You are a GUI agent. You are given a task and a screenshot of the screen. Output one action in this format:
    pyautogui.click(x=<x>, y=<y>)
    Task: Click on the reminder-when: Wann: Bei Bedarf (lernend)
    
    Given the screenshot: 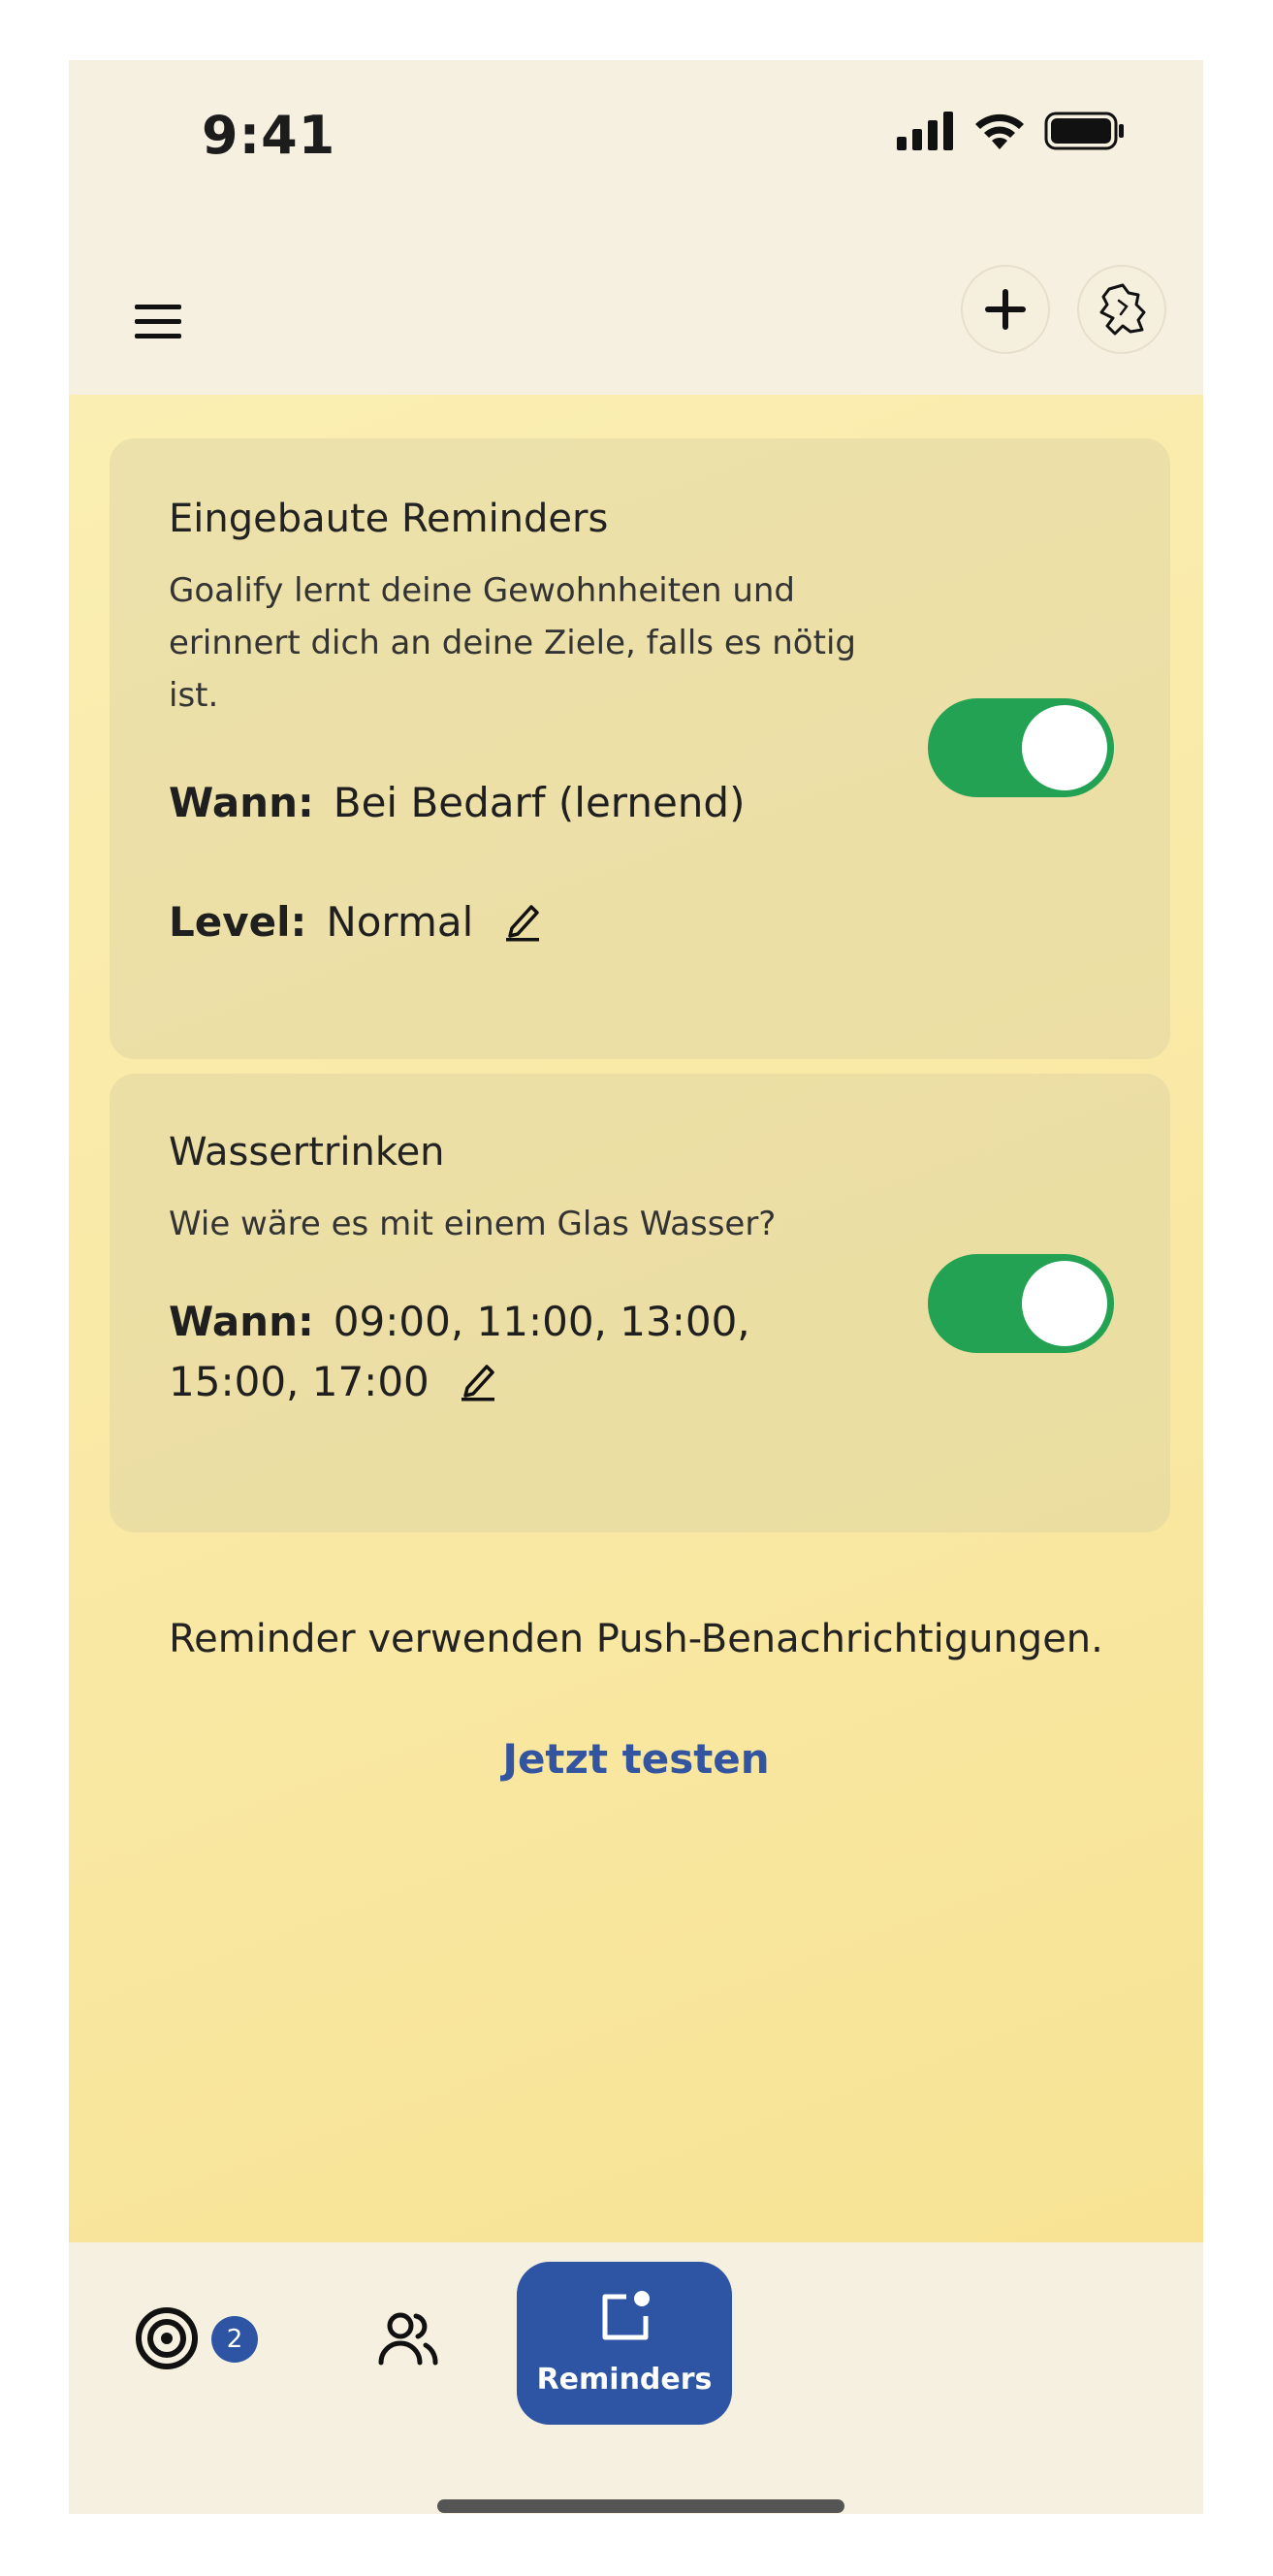 What is the action you would take?
    pyautogui.click(x=457, y=803)
    